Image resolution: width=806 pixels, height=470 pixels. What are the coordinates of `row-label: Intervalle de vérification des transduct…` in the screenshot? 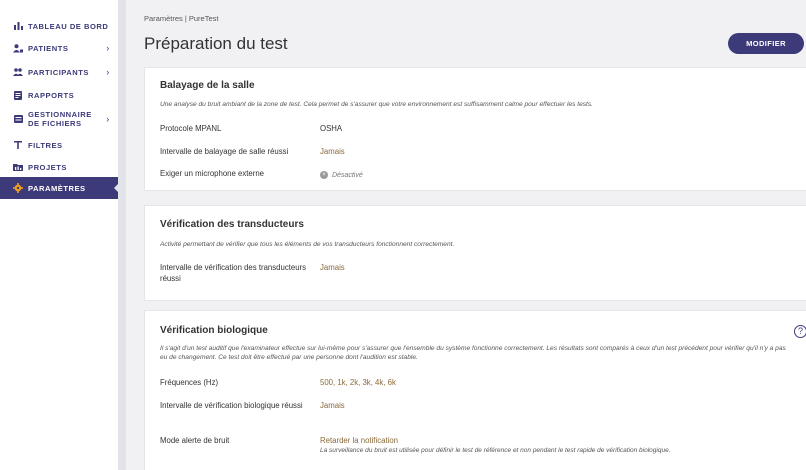 It's located at (233, 273).